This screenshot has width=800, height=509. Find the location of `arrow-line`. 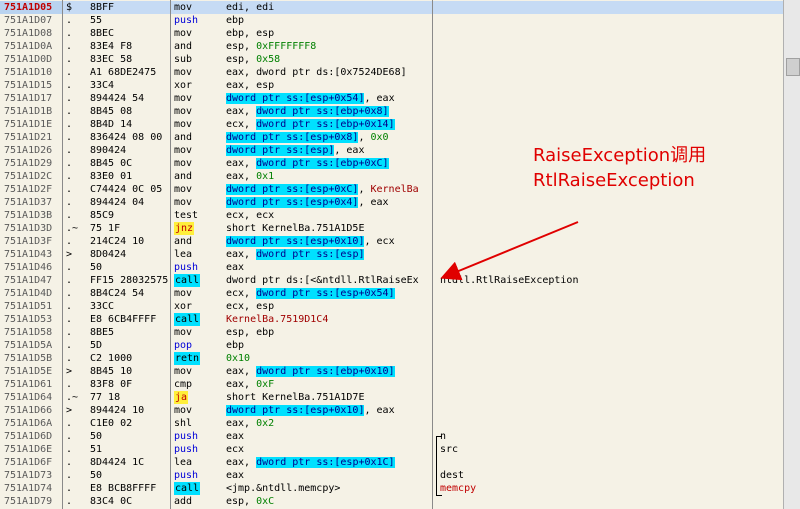

arrow-line is located at coordinates (509, 251).